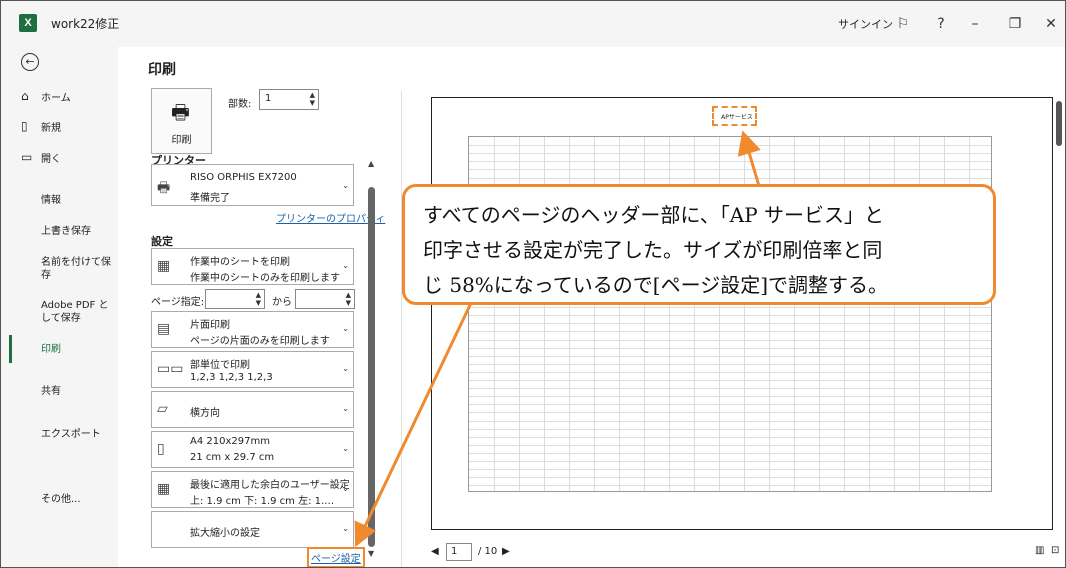  What do you see at coordinates (268, 98) in the screenshot?
I see `copies-value: 1` at bounding box center [268, 98].